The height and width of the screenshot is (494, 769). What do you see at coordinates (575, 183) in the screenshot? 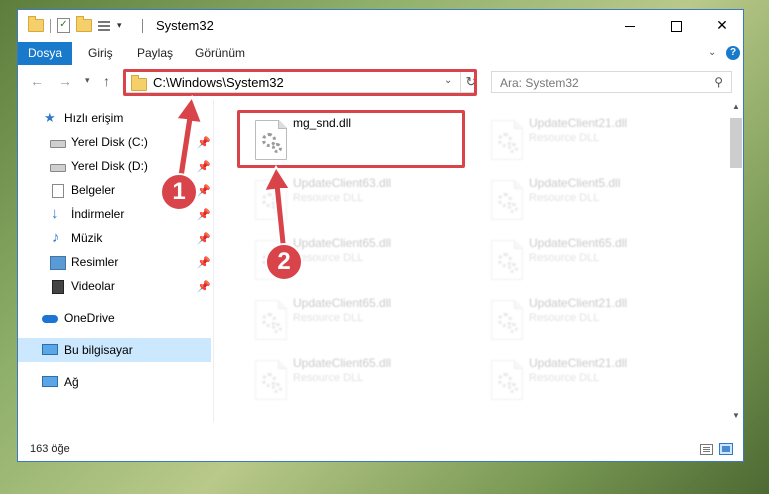
I see `file-name: UpdateClient5.dll` at bounding box center [575, 183].